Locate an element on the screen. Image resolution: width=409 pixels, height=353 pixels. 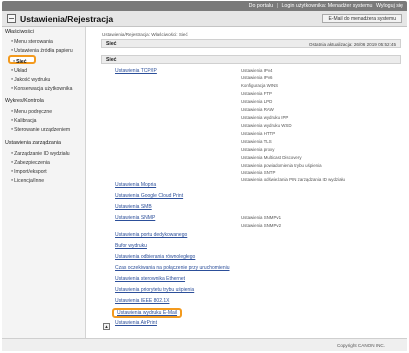
sleep-priority-link: Ustawienia priorytetu trybu uśpienia is located at coordinates (154, 290).